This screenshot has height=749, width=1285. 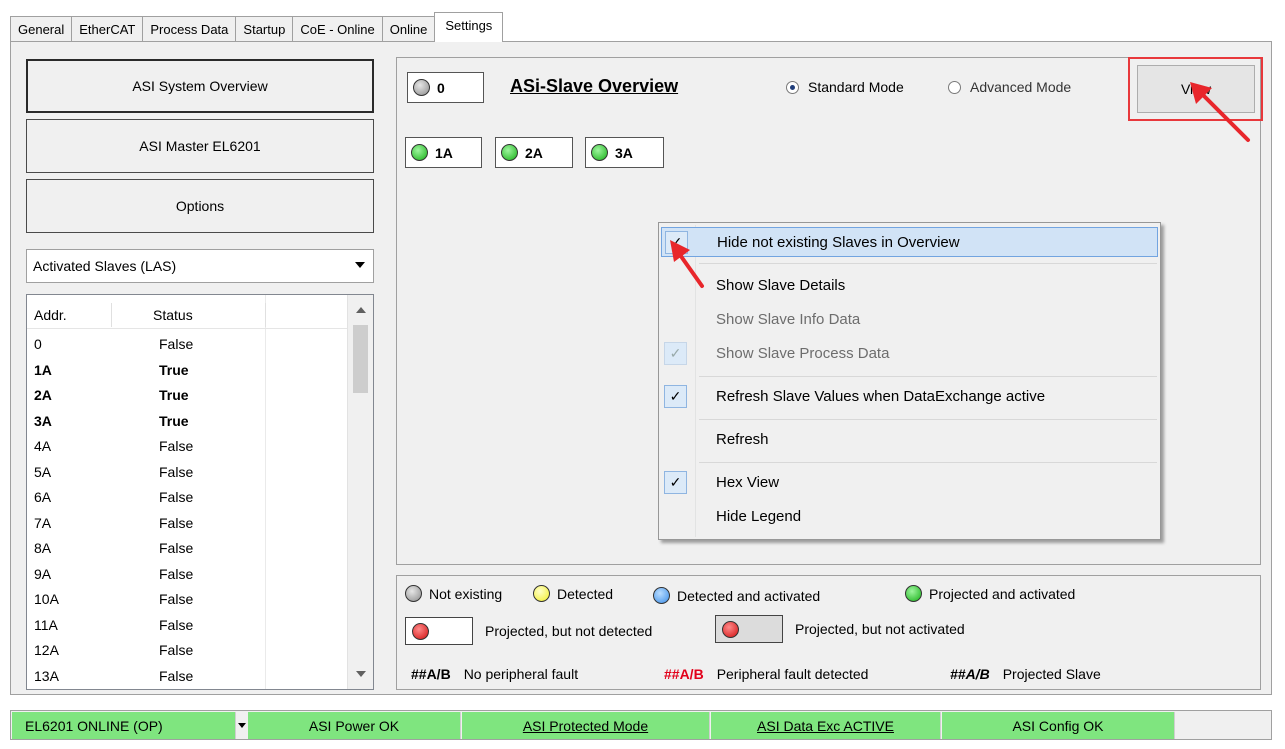 I want to click on legend-label: Projected, but not detected, so click(x=569, y=631).